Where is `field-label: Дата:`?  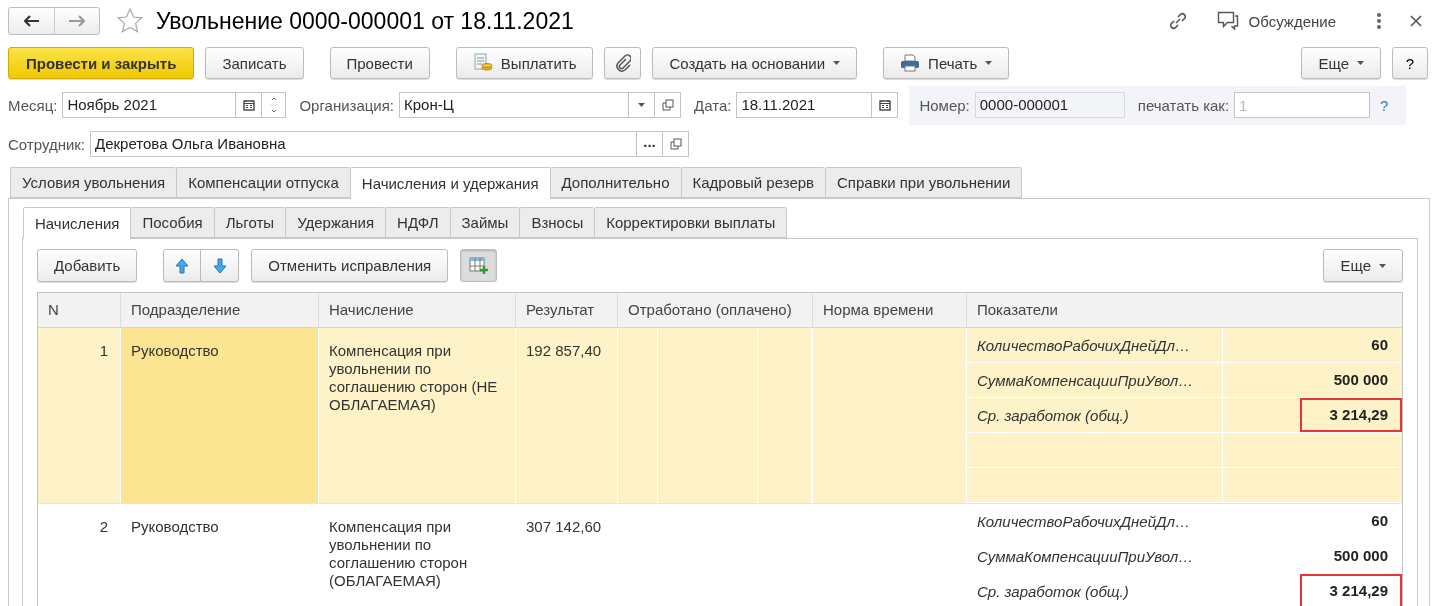 field-label: Дата: is located at coordinates (713, 105).